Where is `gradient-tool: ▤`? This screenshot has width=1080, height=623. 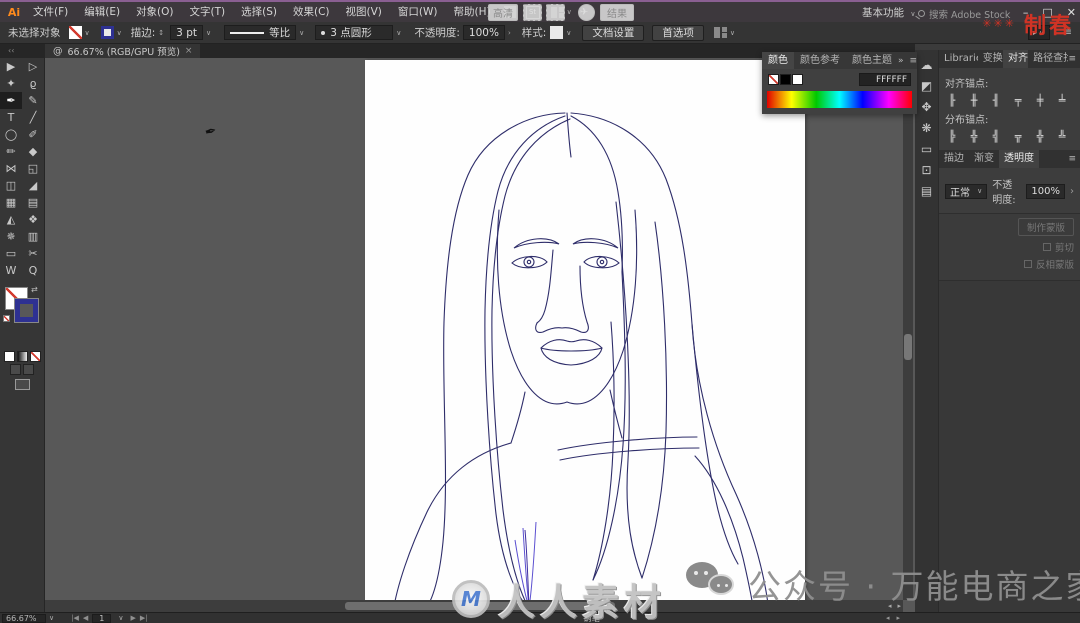 gradient-tool: ▤ is located at coordinates (33, 202).